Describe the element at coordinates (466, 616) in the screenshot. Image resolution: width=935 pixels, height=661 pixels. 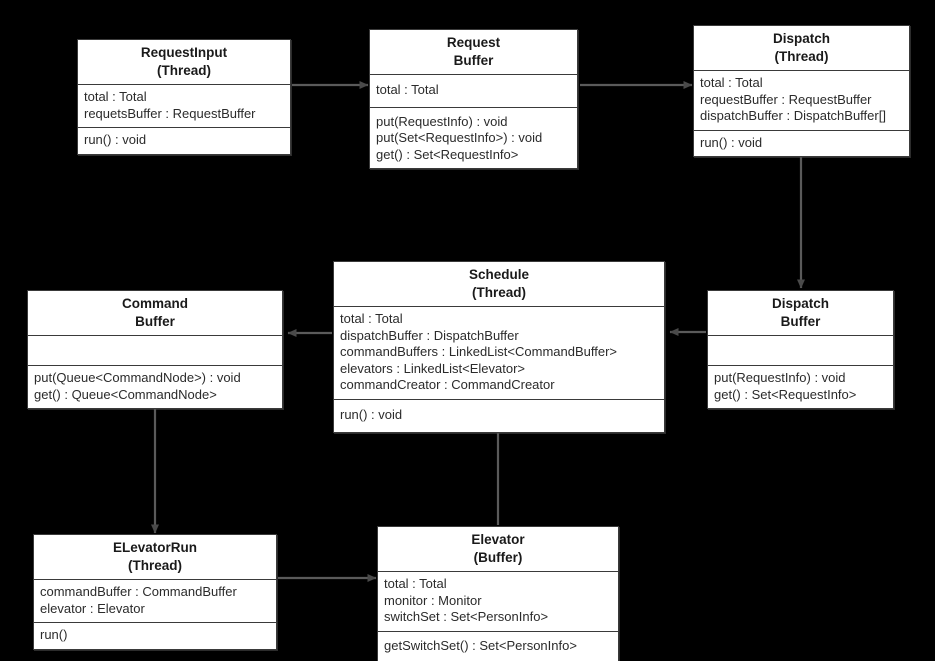
I see `attribute-line: switchSet : Set<PersonInfo>` at that location.